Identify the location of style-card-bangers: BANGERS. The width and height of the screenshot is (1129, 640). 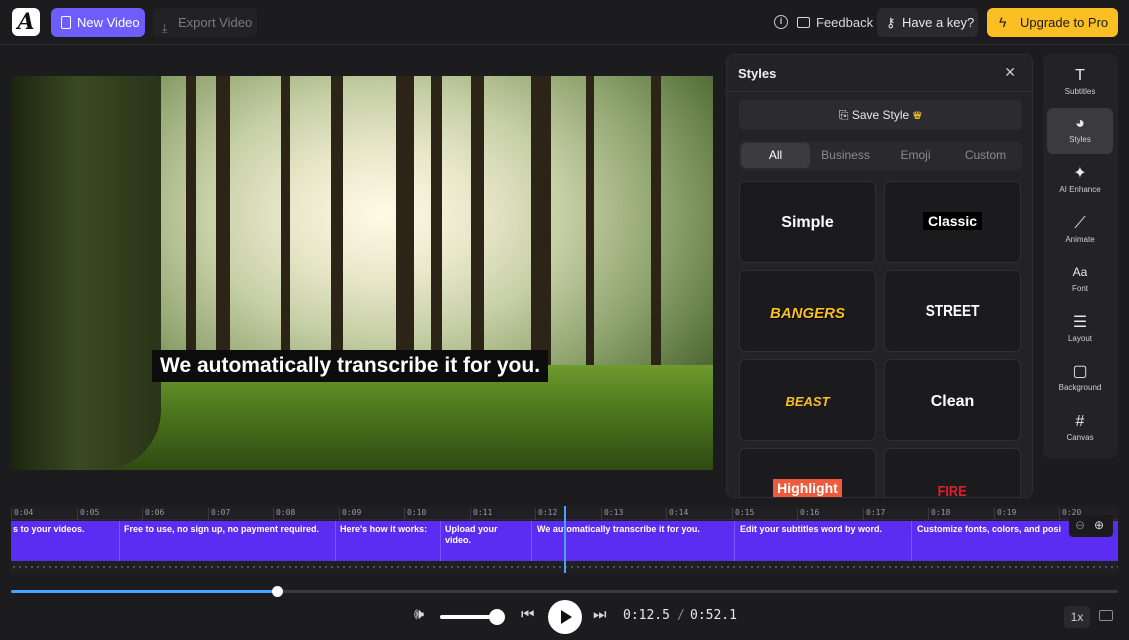
(807, 311).